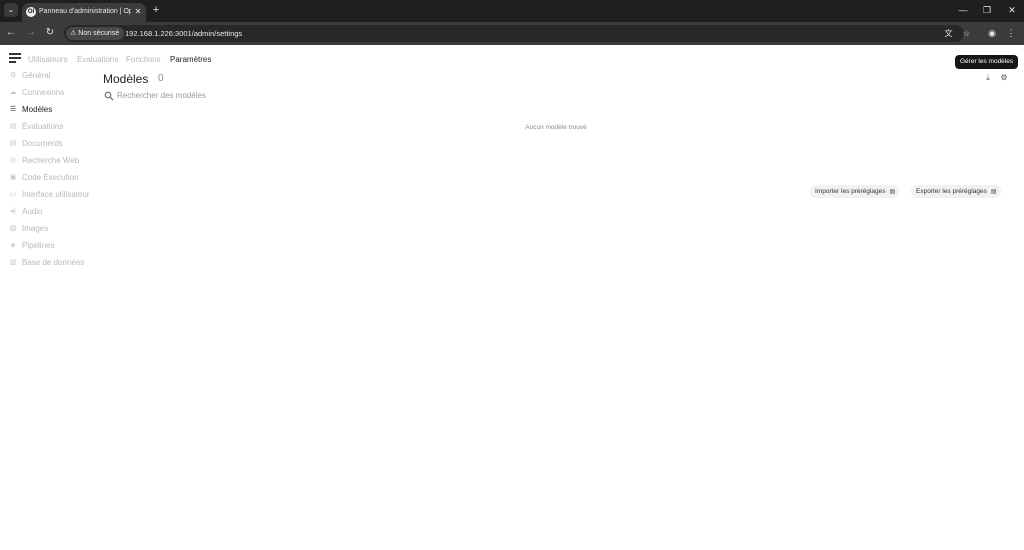  Describe the element at coordinates (13, 160) in the screenshot. I see `globe-icon: ◎` at that location.